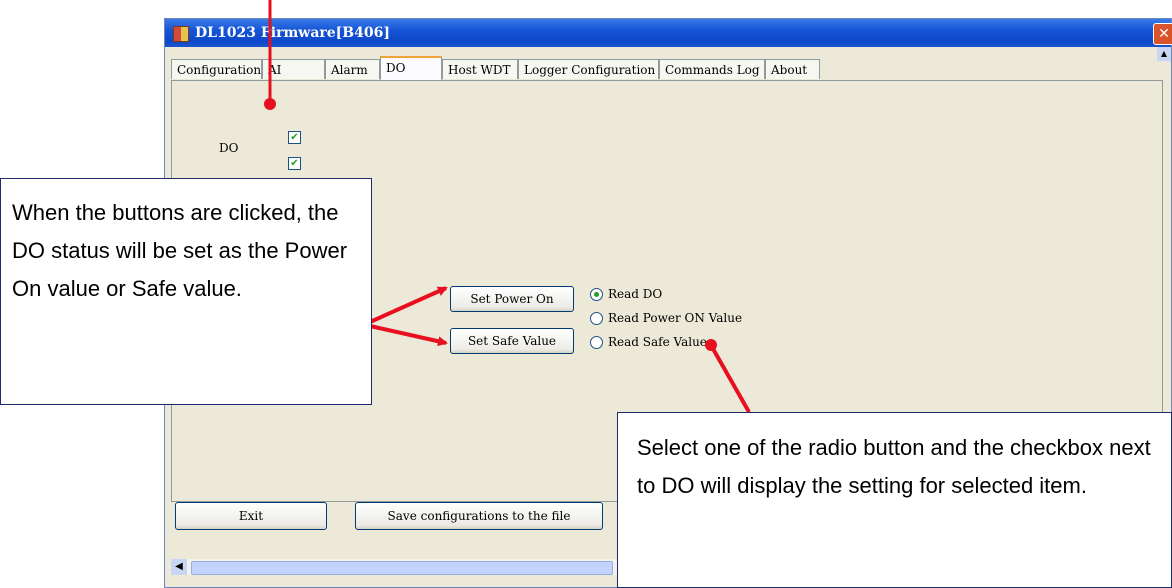 The height and width of the screenshot is (588, 1172). Describe the element at coordinates (711, 345) in the screenshot. I see `right-pointer-dot` at that location.